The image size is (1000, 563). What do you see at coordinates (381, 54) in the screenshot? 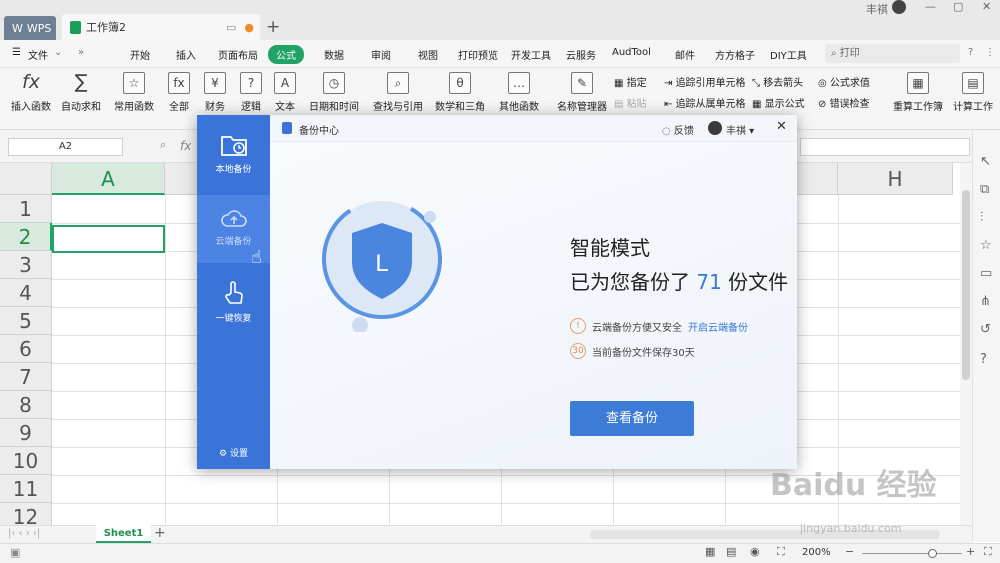
I see `menu-review: 审阅` at bounding box center [381, 54].